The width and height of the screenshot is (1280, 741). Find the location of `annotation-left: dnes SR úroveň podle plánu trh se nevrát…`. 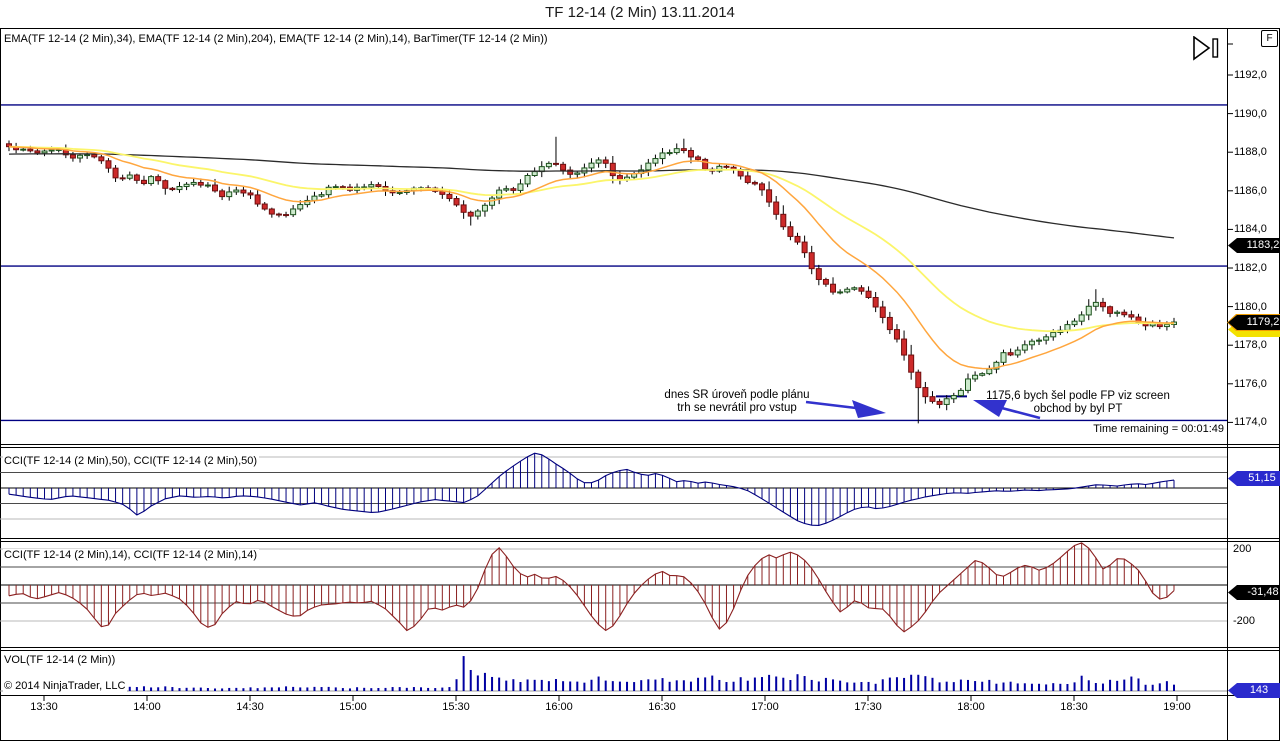

annotation-left: dnes SR úroveň podle plánu trh se nevrát… is located at coordinates (737, 402).